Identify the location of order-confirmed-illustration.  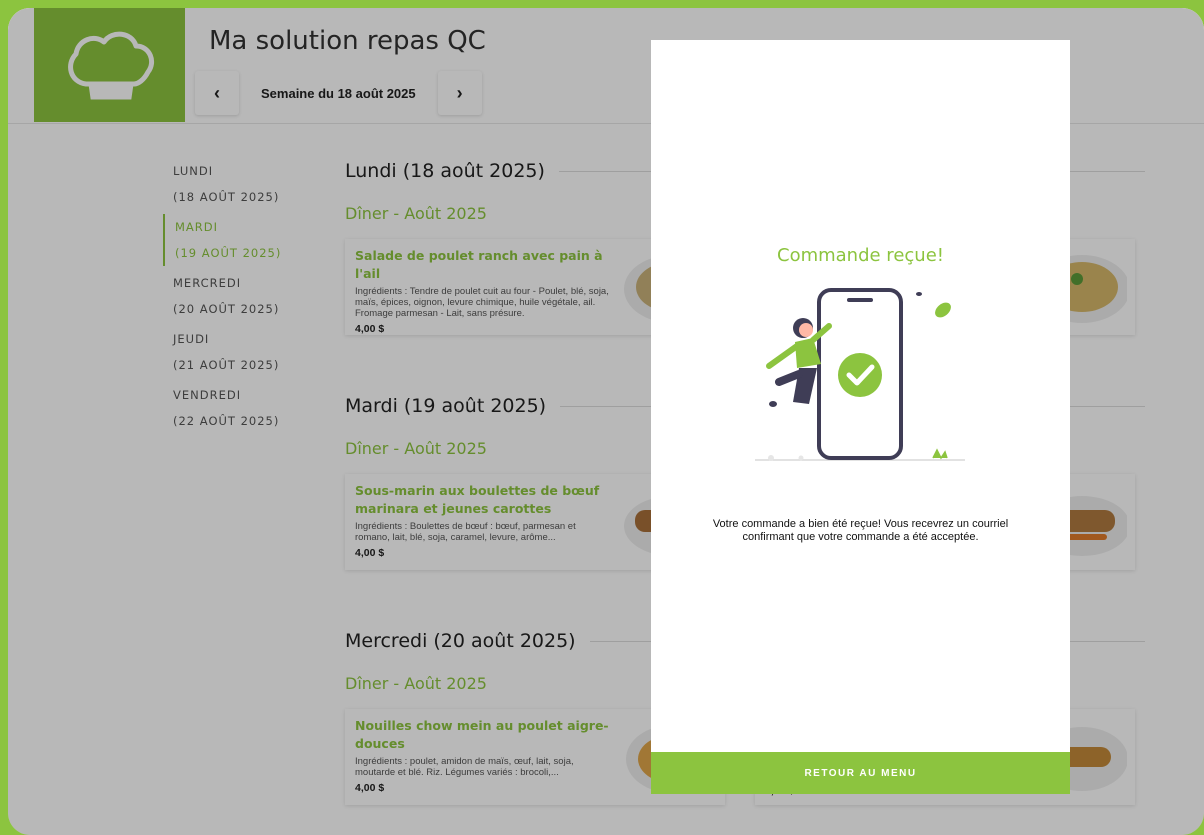
(860, 374).